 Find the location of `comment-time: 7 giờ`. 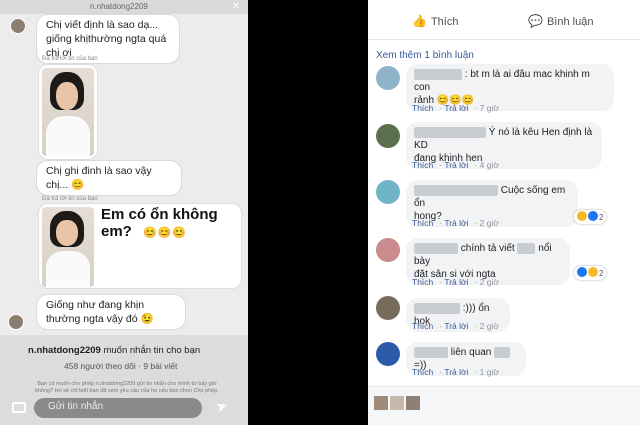

comment-time: 7 giờ is located at coordinates (489, 108).